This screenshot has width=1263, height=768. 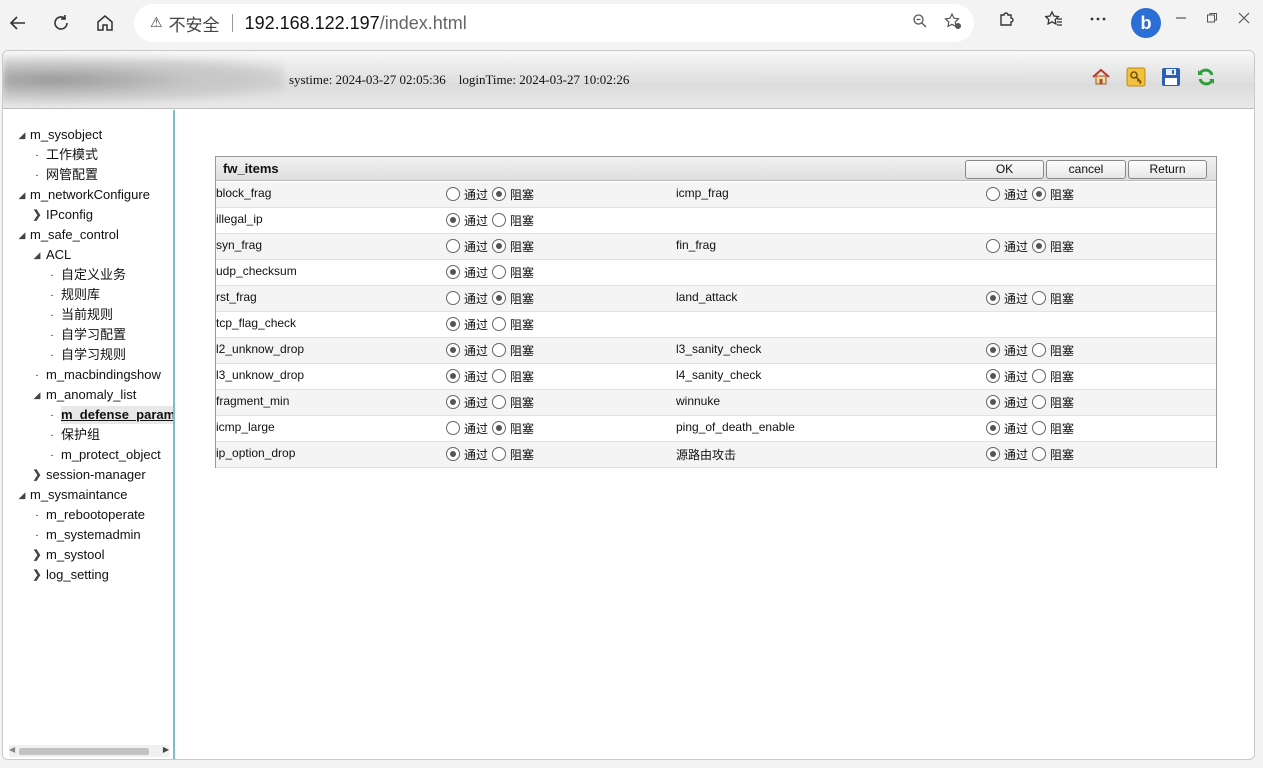 I want to click on sidebar-item: ❯ IPconfig, so click(x=88, y=216).